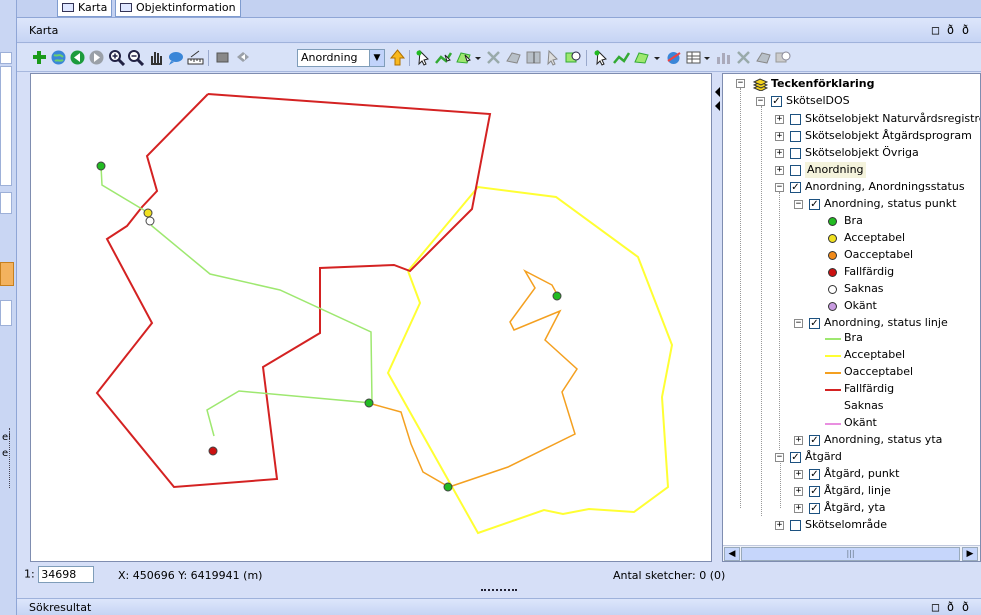  Describe the element at coordinates (376, 58) in the screenshot. I see `chevron-down-icon: ▼` at that location.